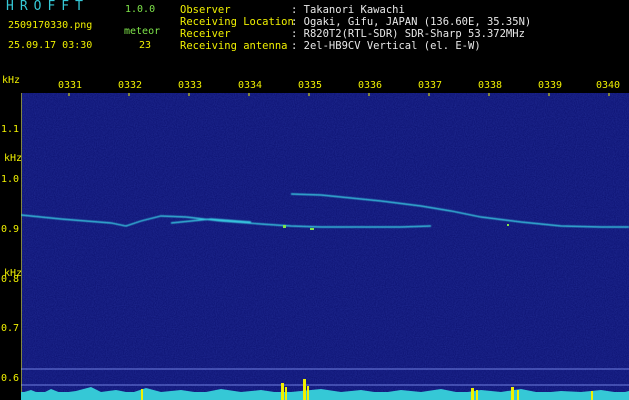 This screenshot has width=629, height=400. I want to click on x-tick: 0337, so click(430, 85).